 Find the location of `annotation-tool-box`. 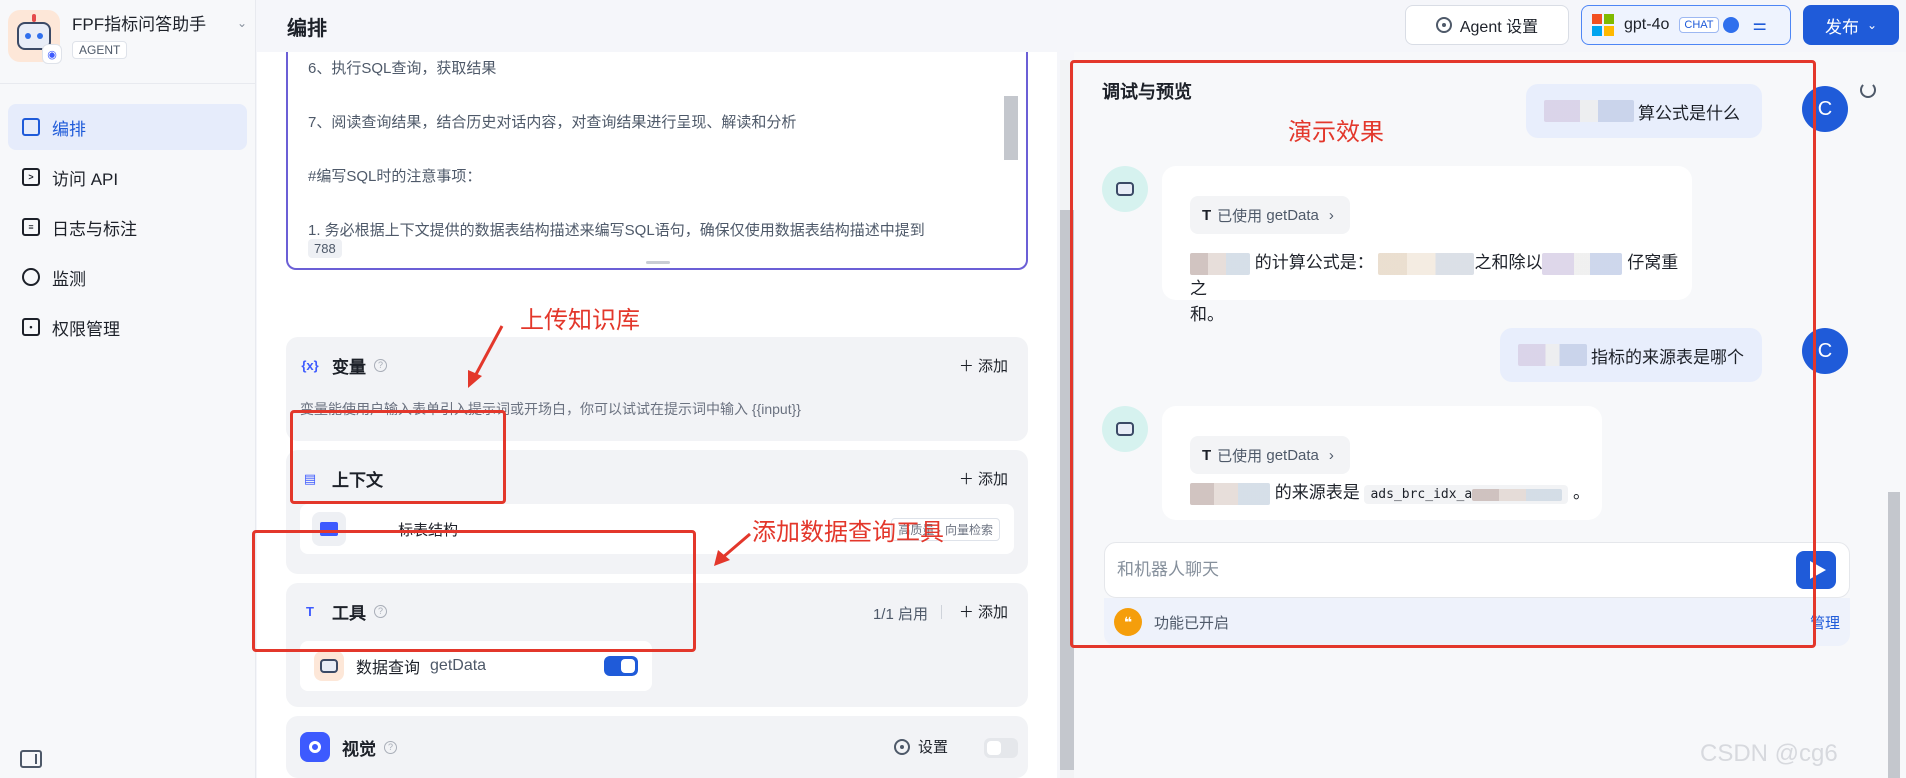

annotation-tool-box is located at coordinates (474, 591).